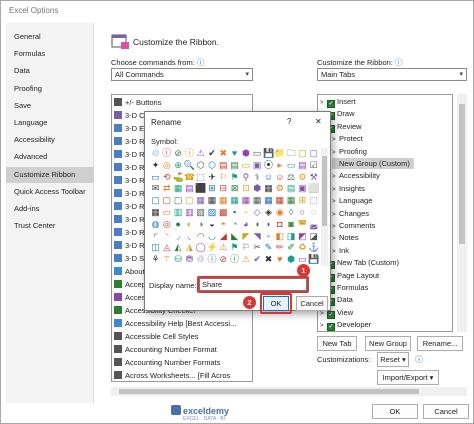 The image size is (474, 424). Describe the element at coordinates (223, 259) in the screenshot. I see `symbol-cell: ⊘` at that location.